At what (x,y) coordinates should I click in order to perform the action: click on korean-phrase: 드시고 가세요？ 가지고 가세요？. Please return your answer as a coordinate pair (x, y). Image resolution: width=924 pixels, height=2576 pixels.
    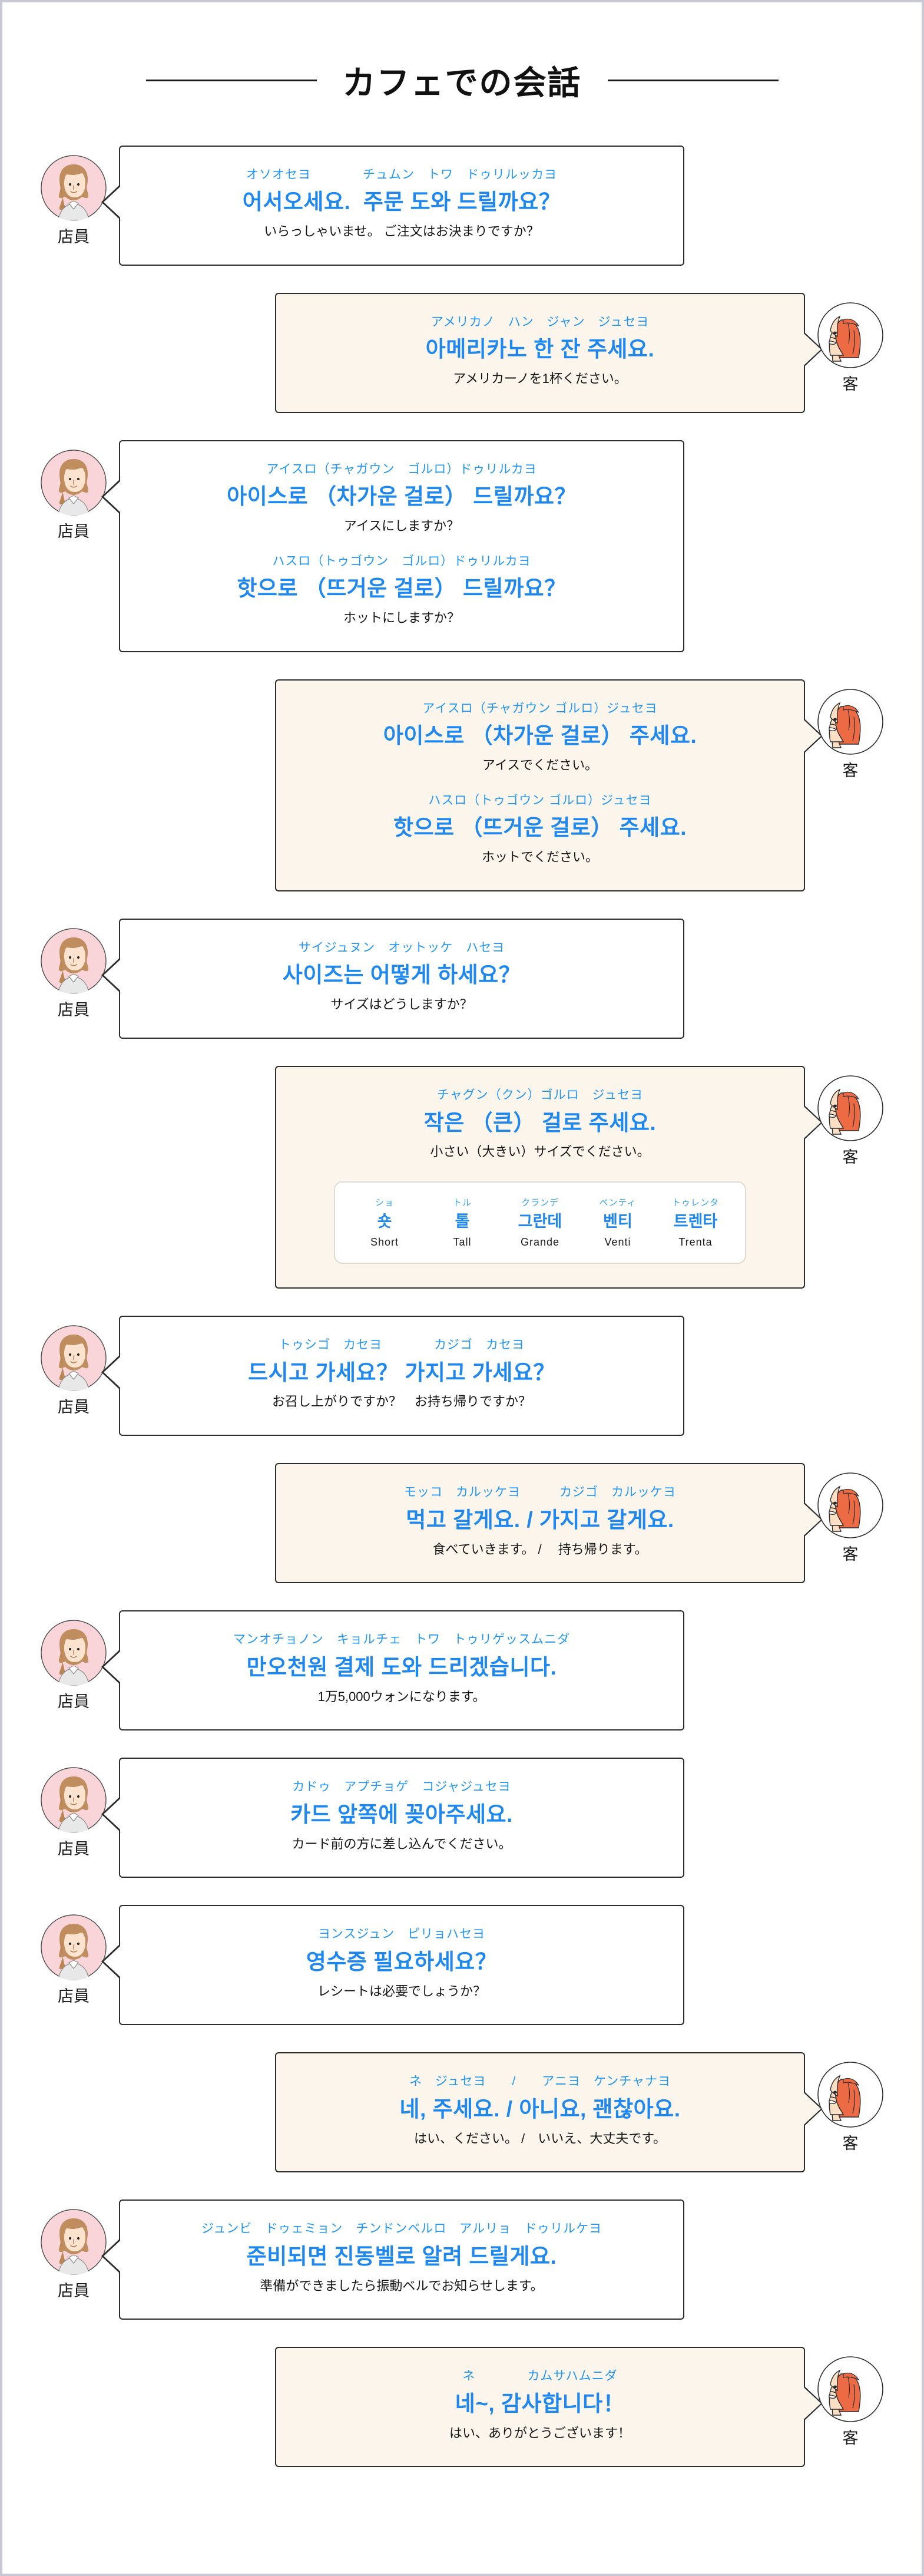
    Looking at the image, I should click on (401, 1372).